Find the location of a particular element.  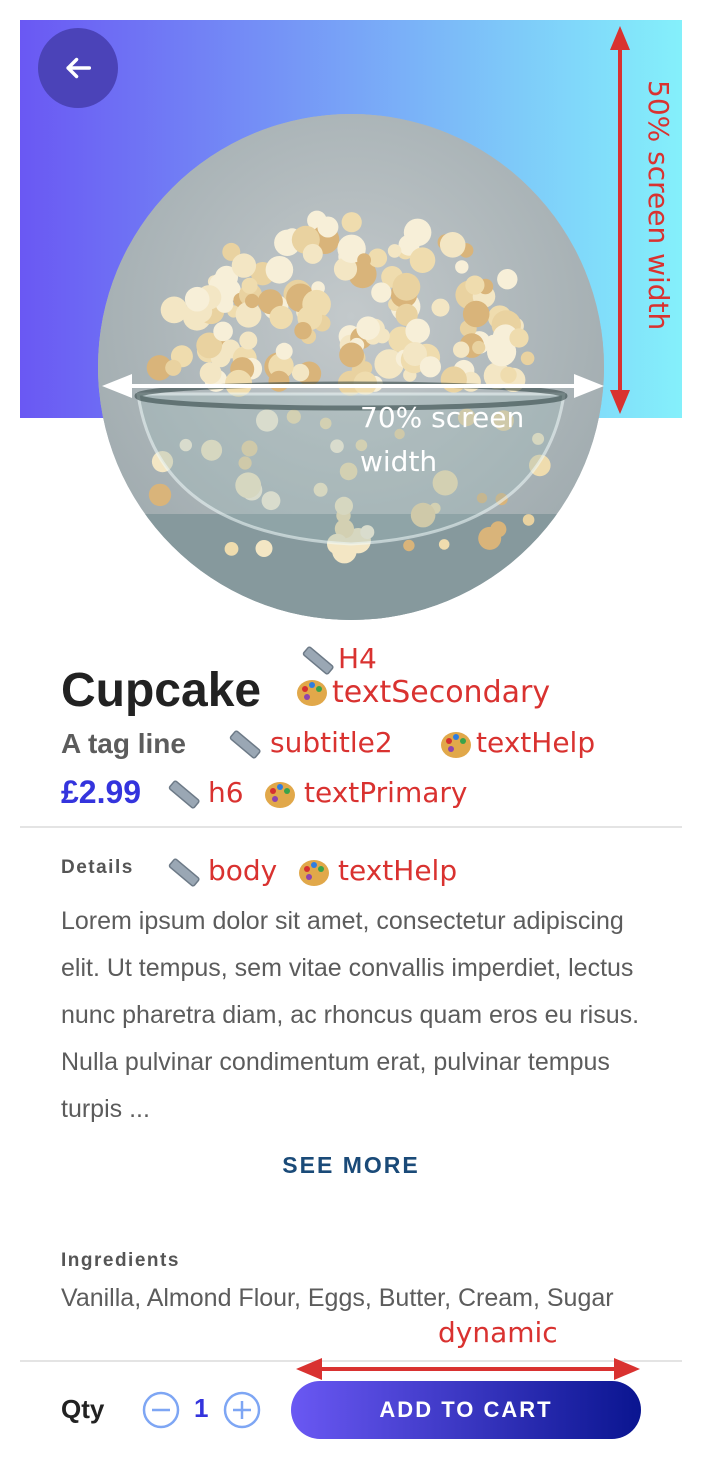

annotation-screen-height: 50% screen width is located at coordinates (658, 205).